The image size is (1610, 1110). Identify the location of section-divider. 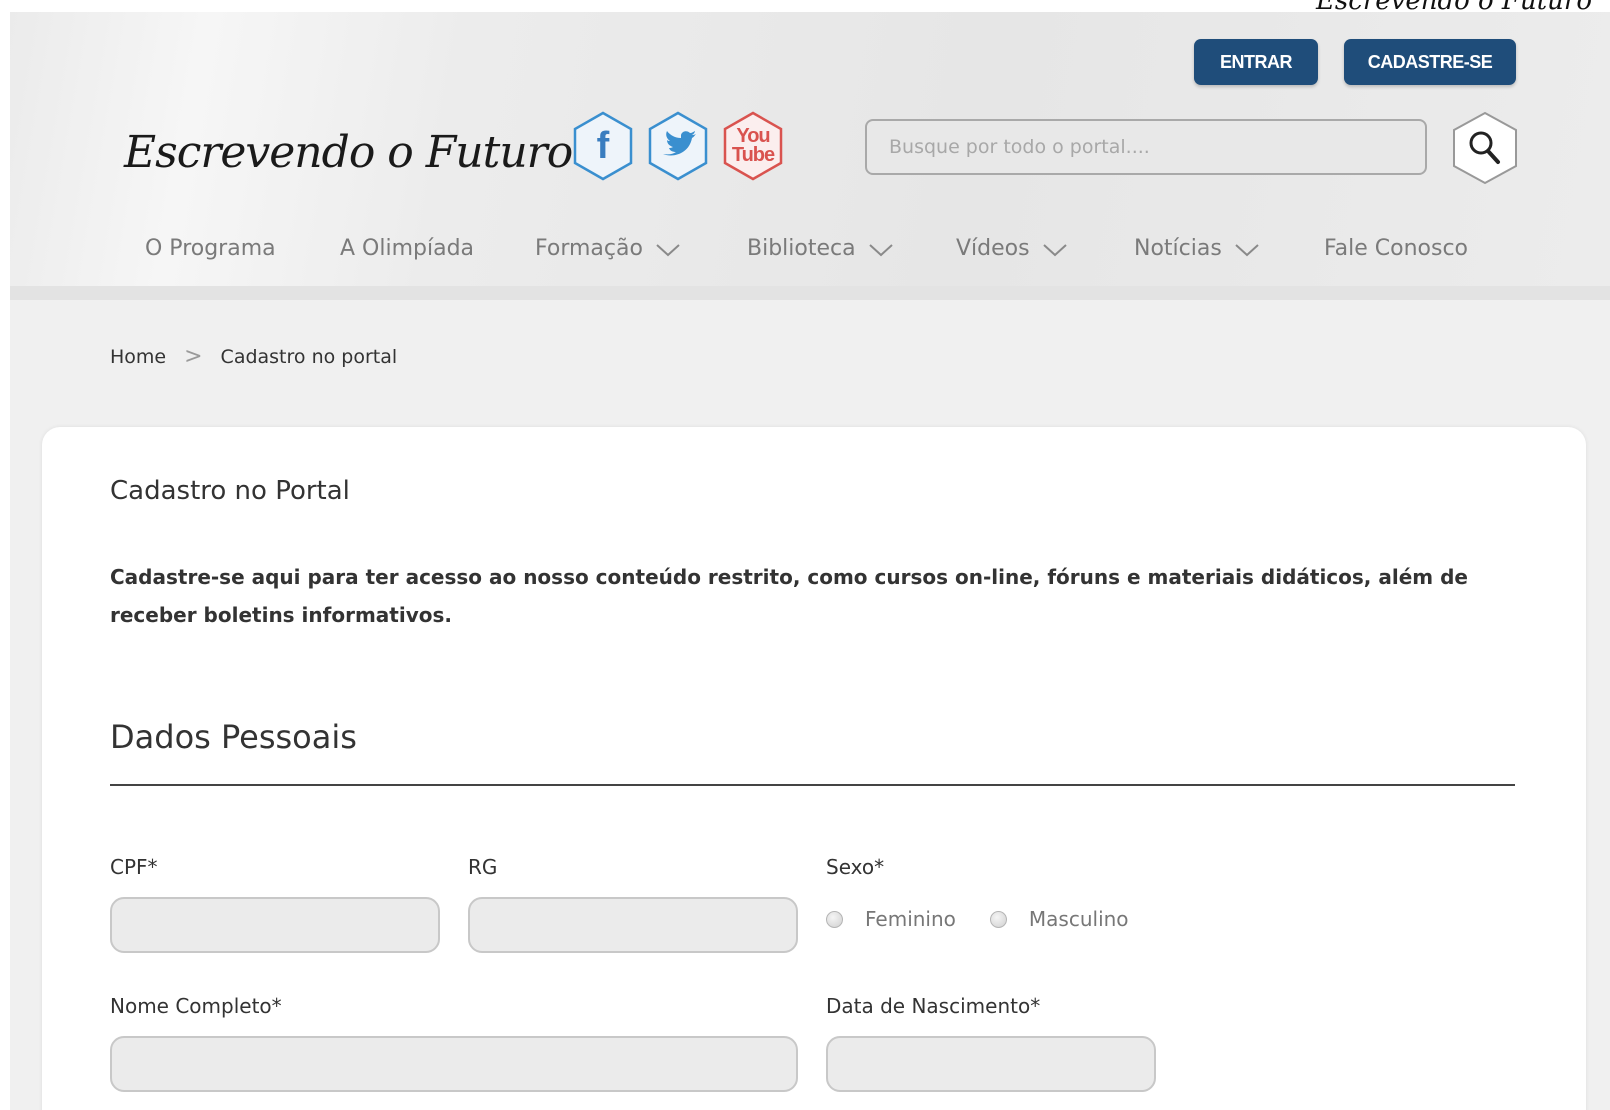
(812, 785).